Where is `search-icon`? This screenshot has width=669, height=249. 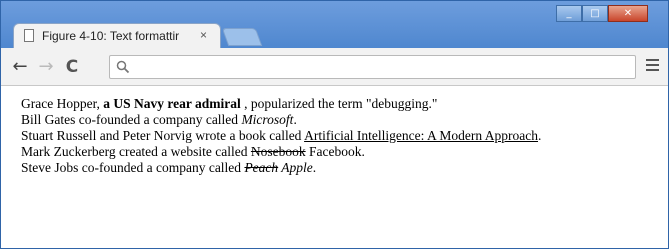 search-icon is located at coordinates (123, 67).